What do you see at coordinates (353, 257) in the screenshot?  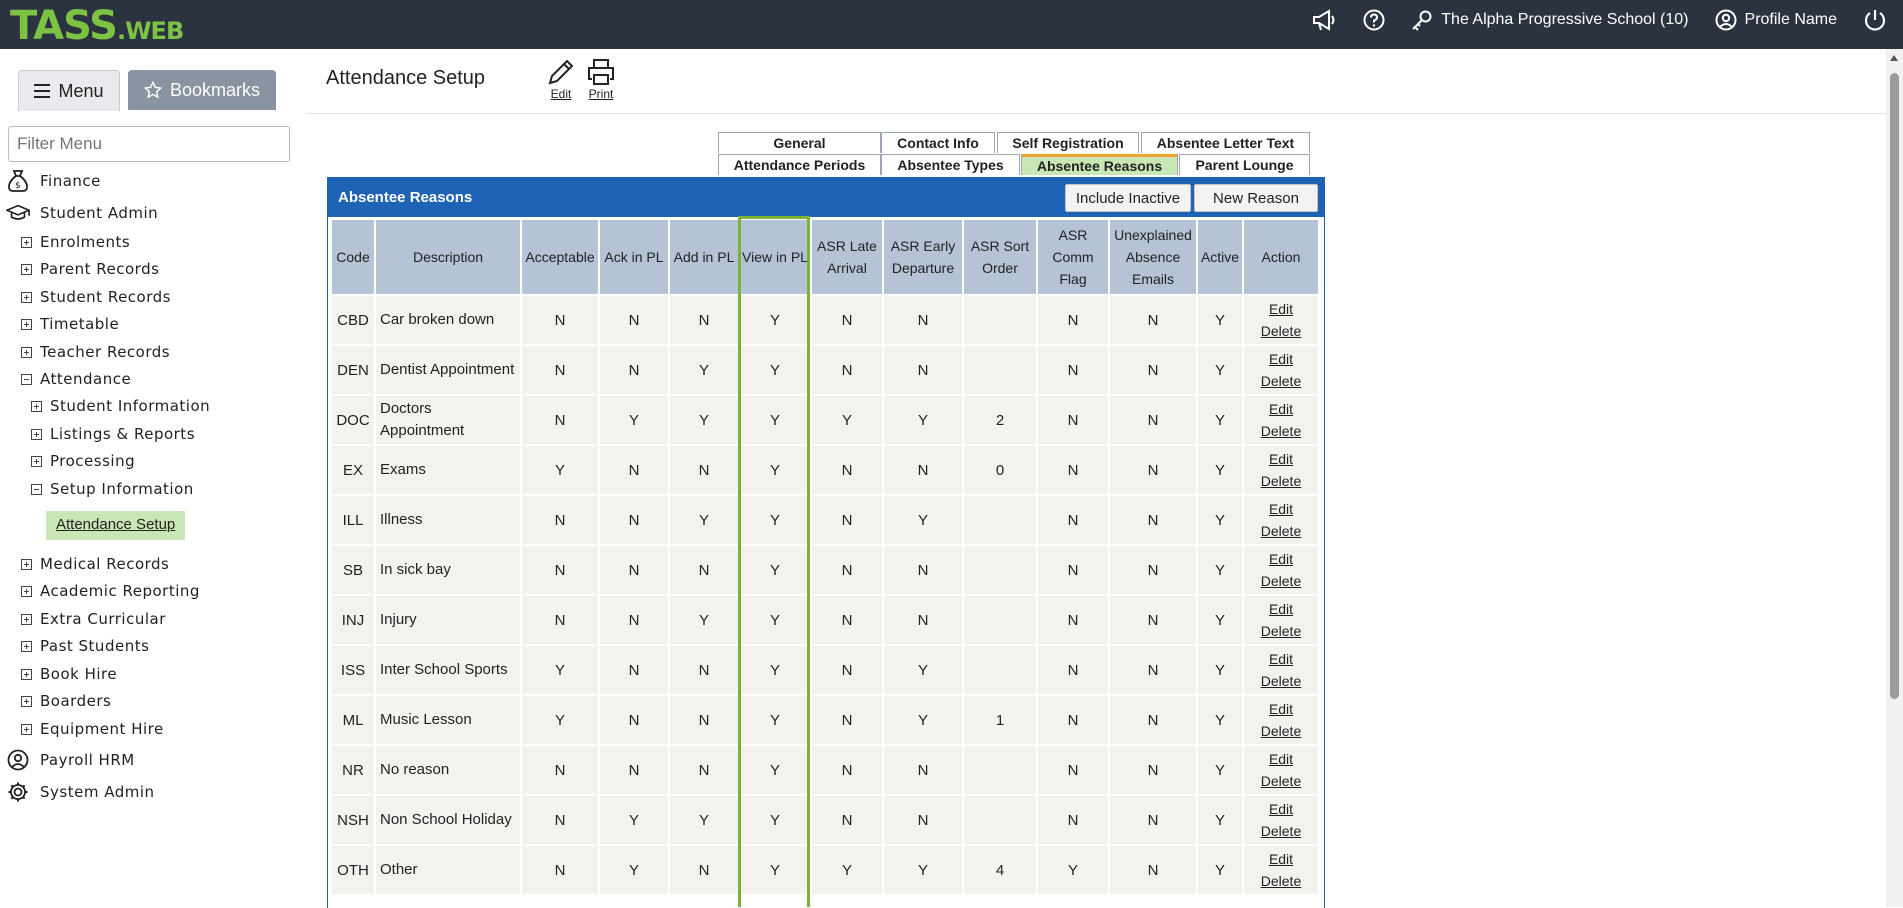 I see `col-code: Code` at bounding box center [353, 257].